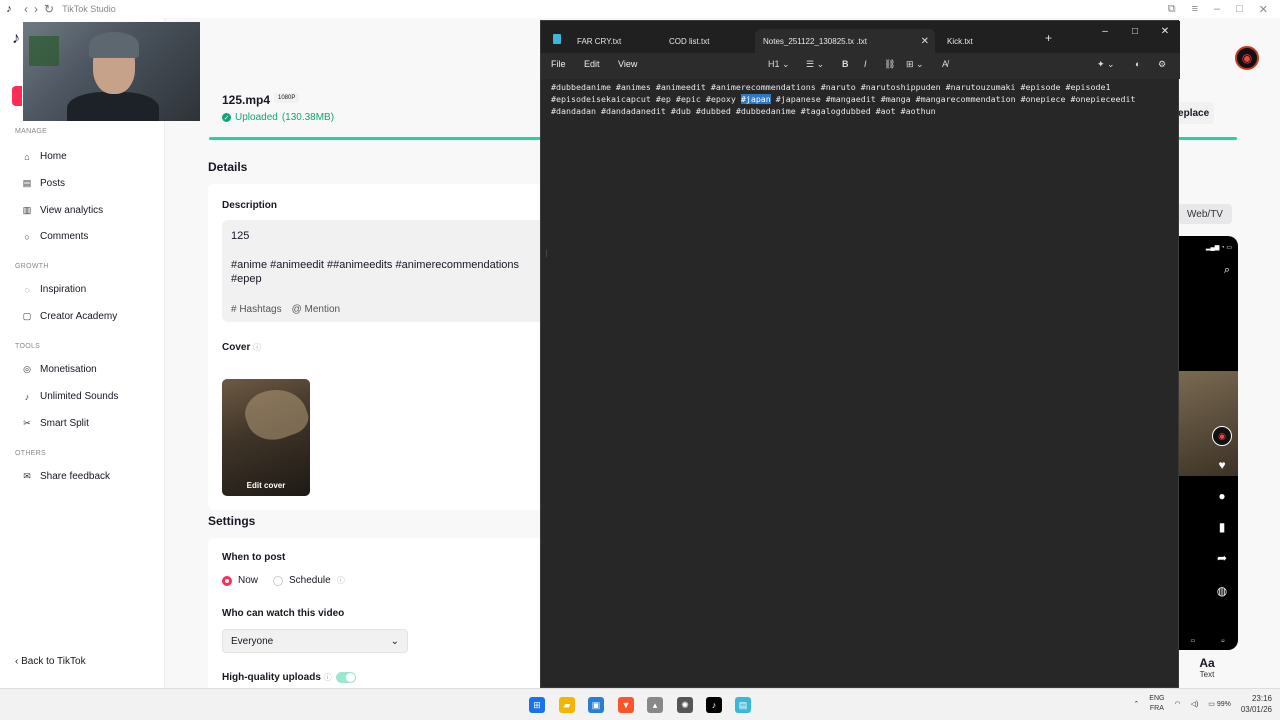  What do you see at coordinates (1247, 58) in the screenshot?
I see `profile-avatar-icon: ◉` at bounding box center [1247, 58].